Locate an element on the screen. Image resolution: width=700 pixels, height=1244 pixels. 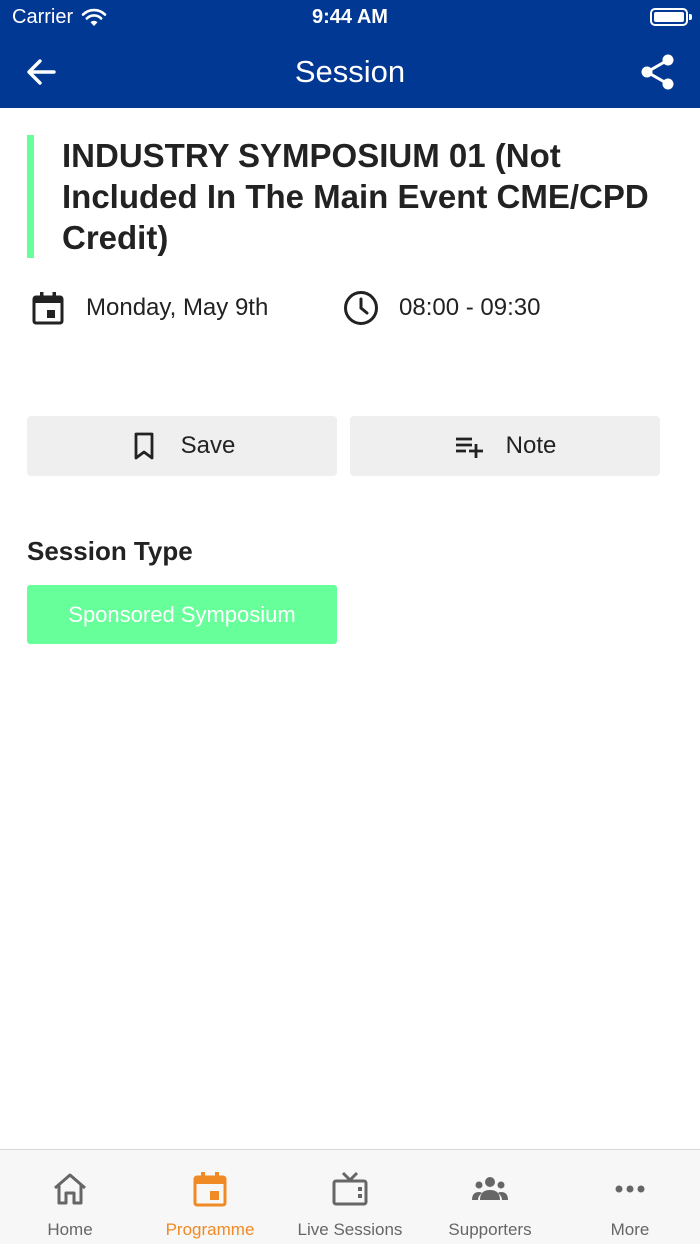
tab-live-sessions: Live Sessions is located at coordinates (350, 1197).